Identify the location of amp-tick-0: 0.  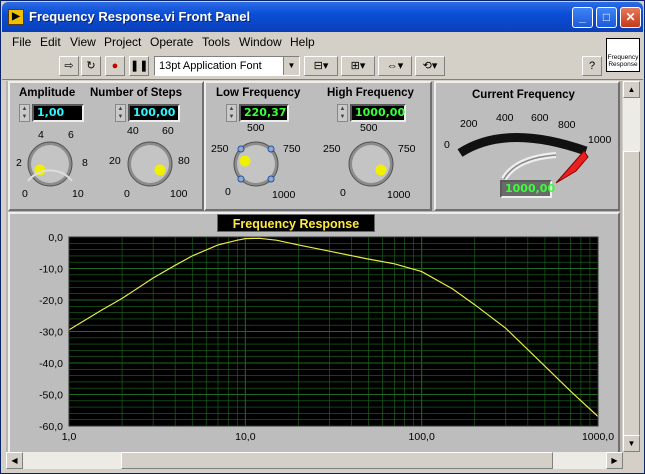
(25, 194).